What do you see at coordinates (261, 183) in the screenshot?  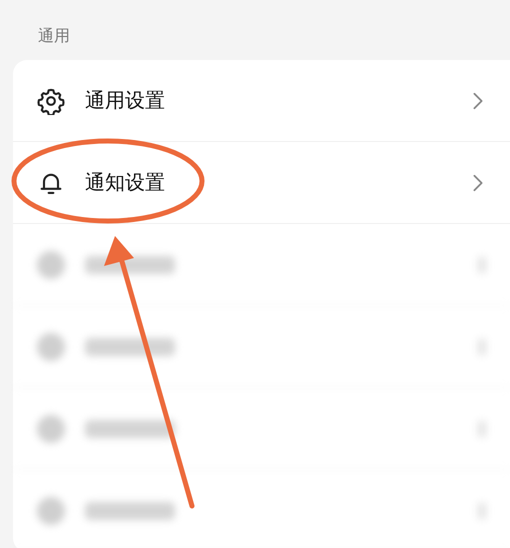 I see `settings-row: 通知设置` at bounding box center [261, 183].